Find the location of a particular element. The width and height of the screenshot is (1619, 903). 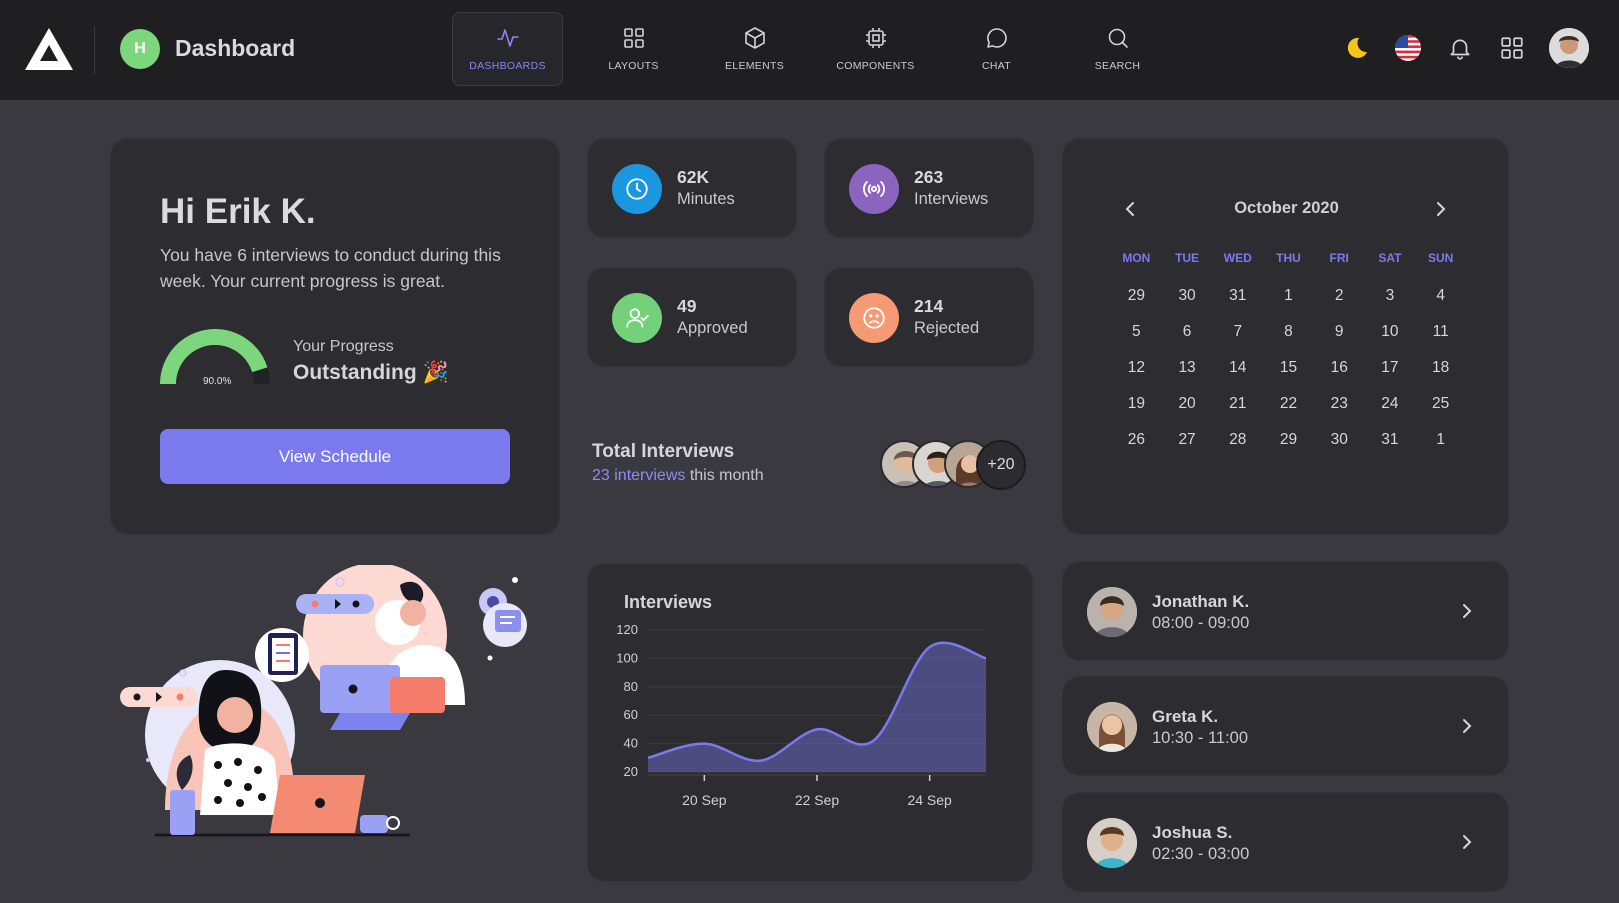

calendar-day: 9 is located at coordinates (1339, 333).